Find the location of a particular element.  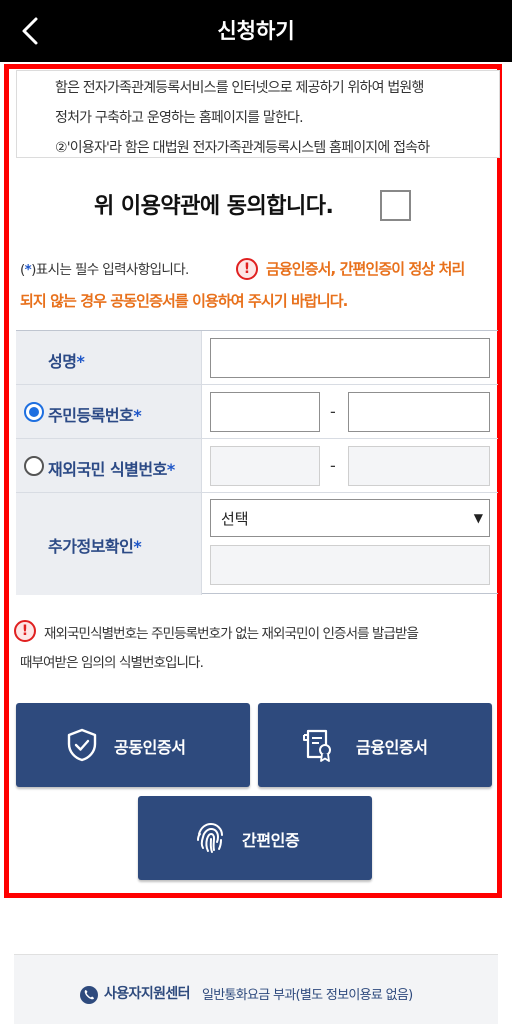

fingerprint-icon is located at coordinates (210, 837).